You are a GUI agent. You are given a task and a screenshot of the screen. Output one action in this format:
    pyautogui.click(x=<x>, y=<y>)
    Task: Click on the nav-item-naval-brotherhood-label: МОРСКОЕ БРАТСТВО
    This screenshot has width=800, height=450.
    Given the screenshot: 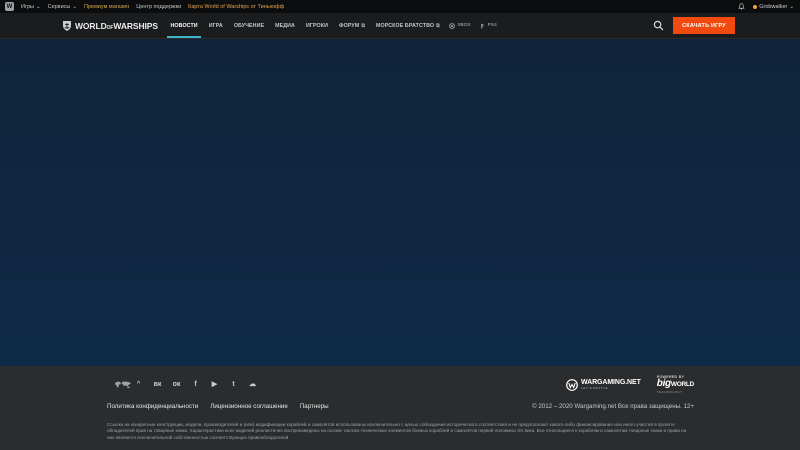 What is the action you would take?
    pyautogui.click(x=405, y=25)
    